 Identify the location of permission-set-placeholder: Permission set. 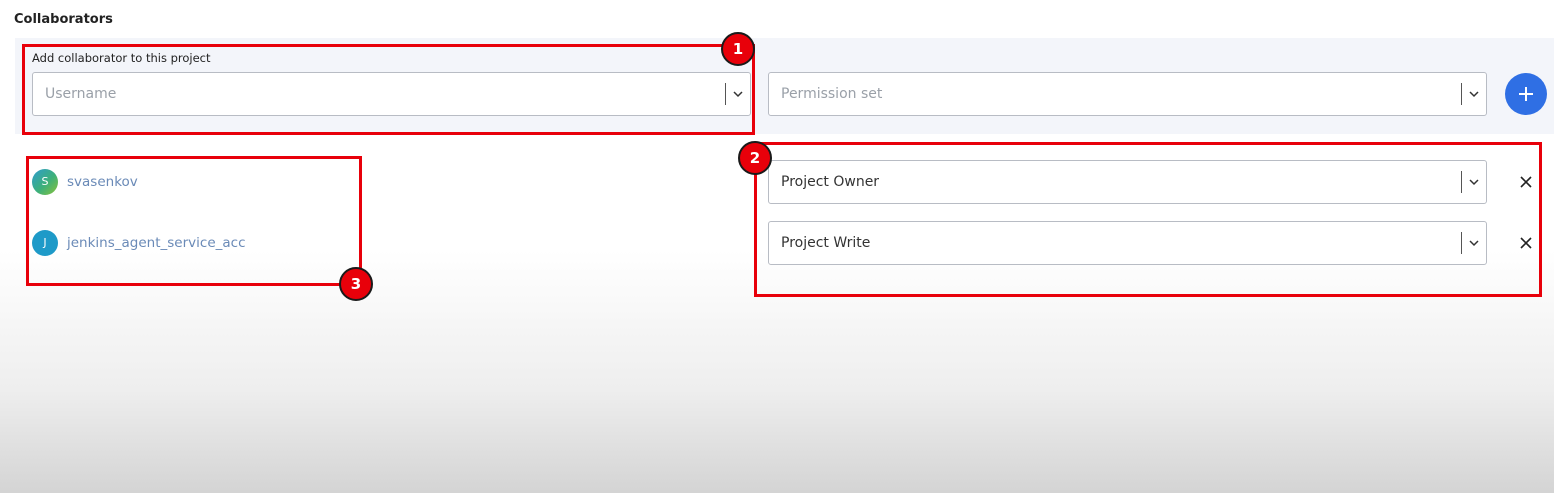
(832, 94).